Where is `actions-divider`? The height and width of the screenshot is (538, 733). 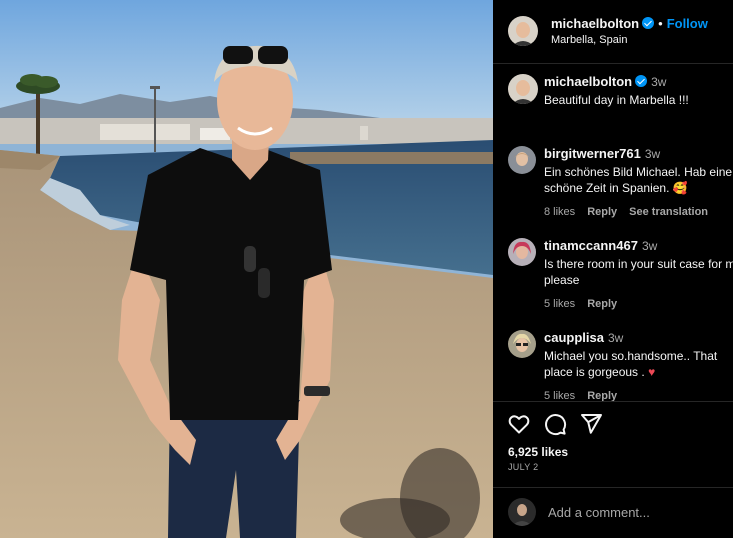
actions-divider is located at coordinates (613, 401).